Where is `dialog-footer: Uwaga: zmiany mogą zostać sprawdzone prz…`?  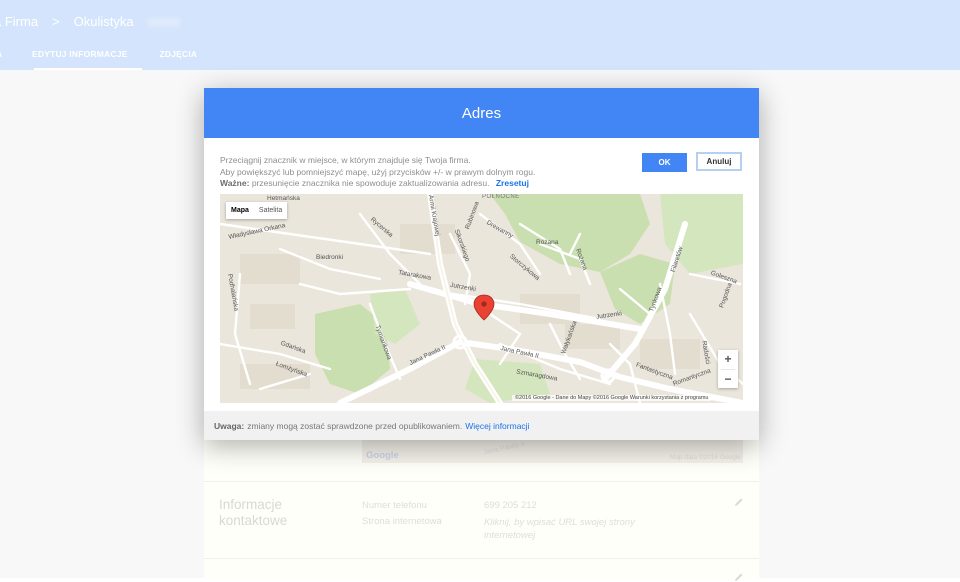
dialog-footer: Uwaga: zmiany mogą zostać sprawdzone prz… is located at coordinates (481, 425).